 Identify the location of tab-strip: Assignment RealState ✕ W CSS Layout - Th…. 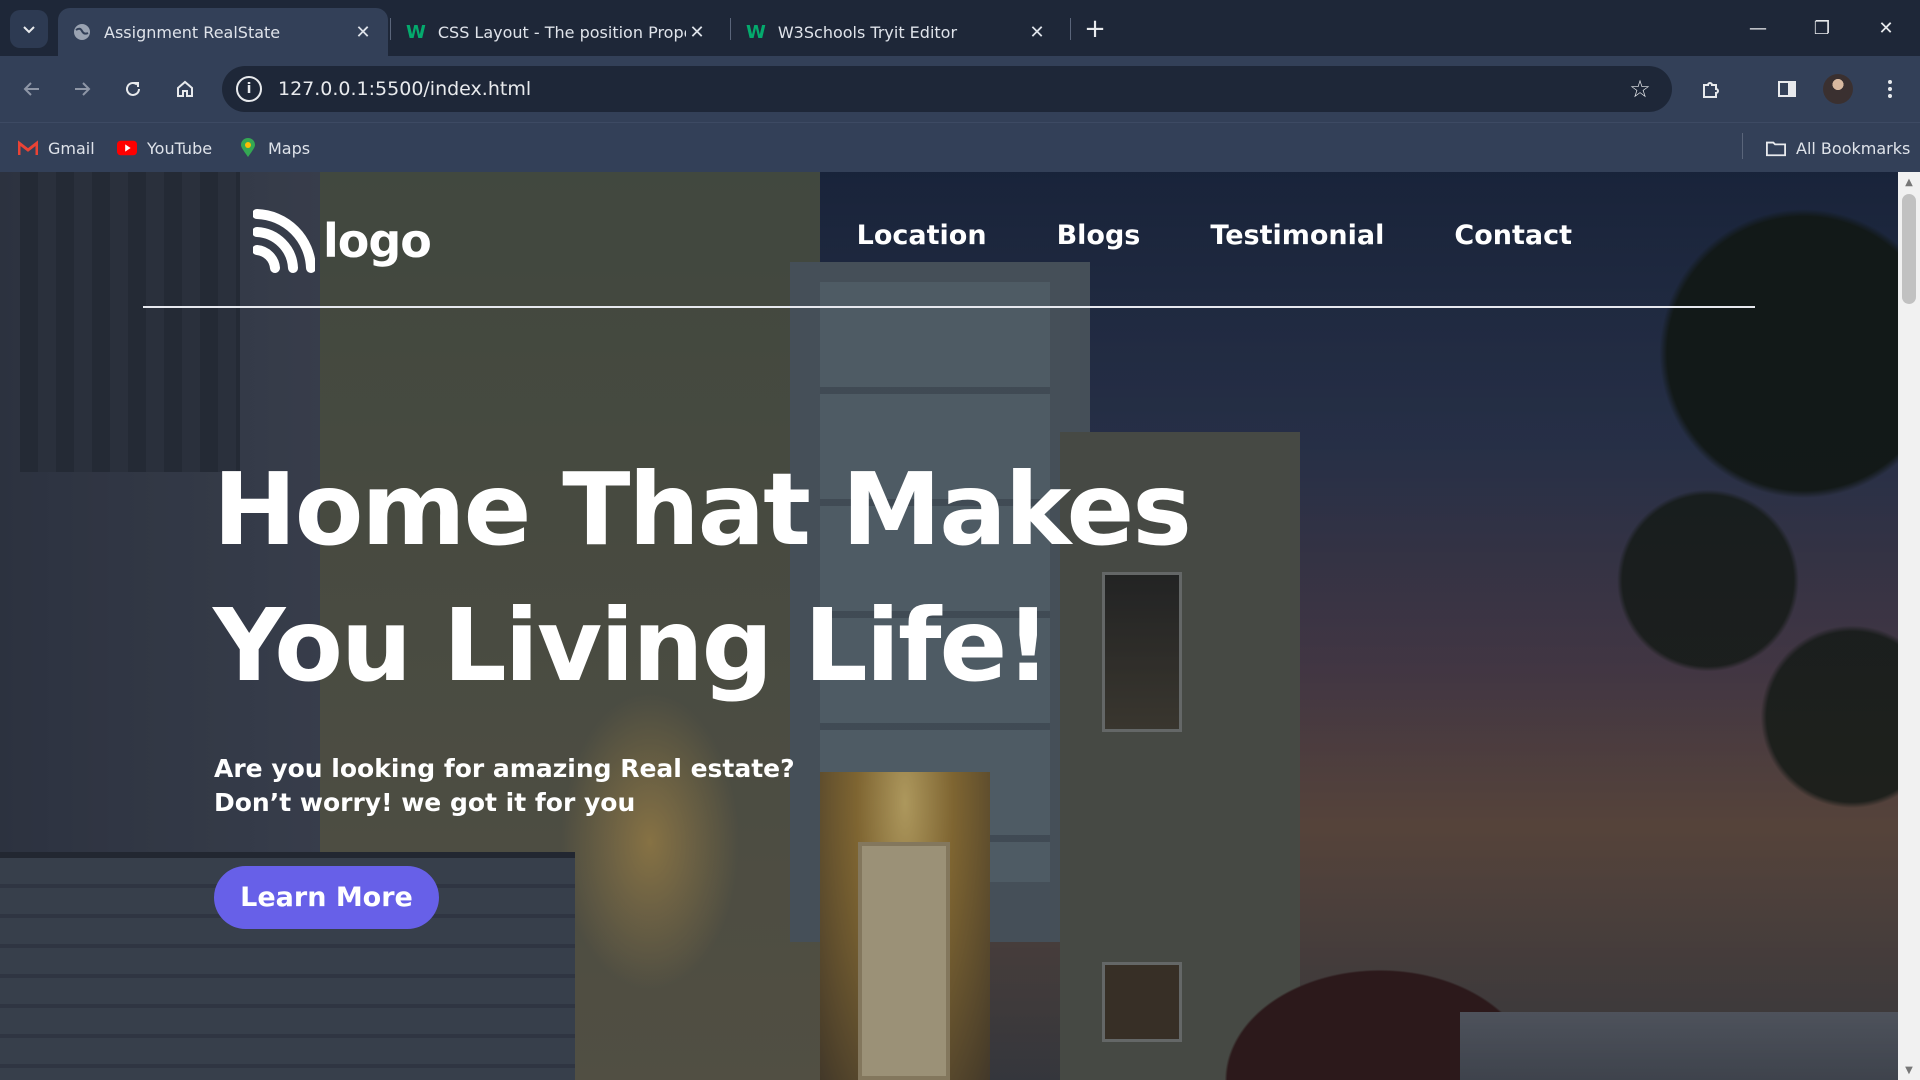
(960, 28).